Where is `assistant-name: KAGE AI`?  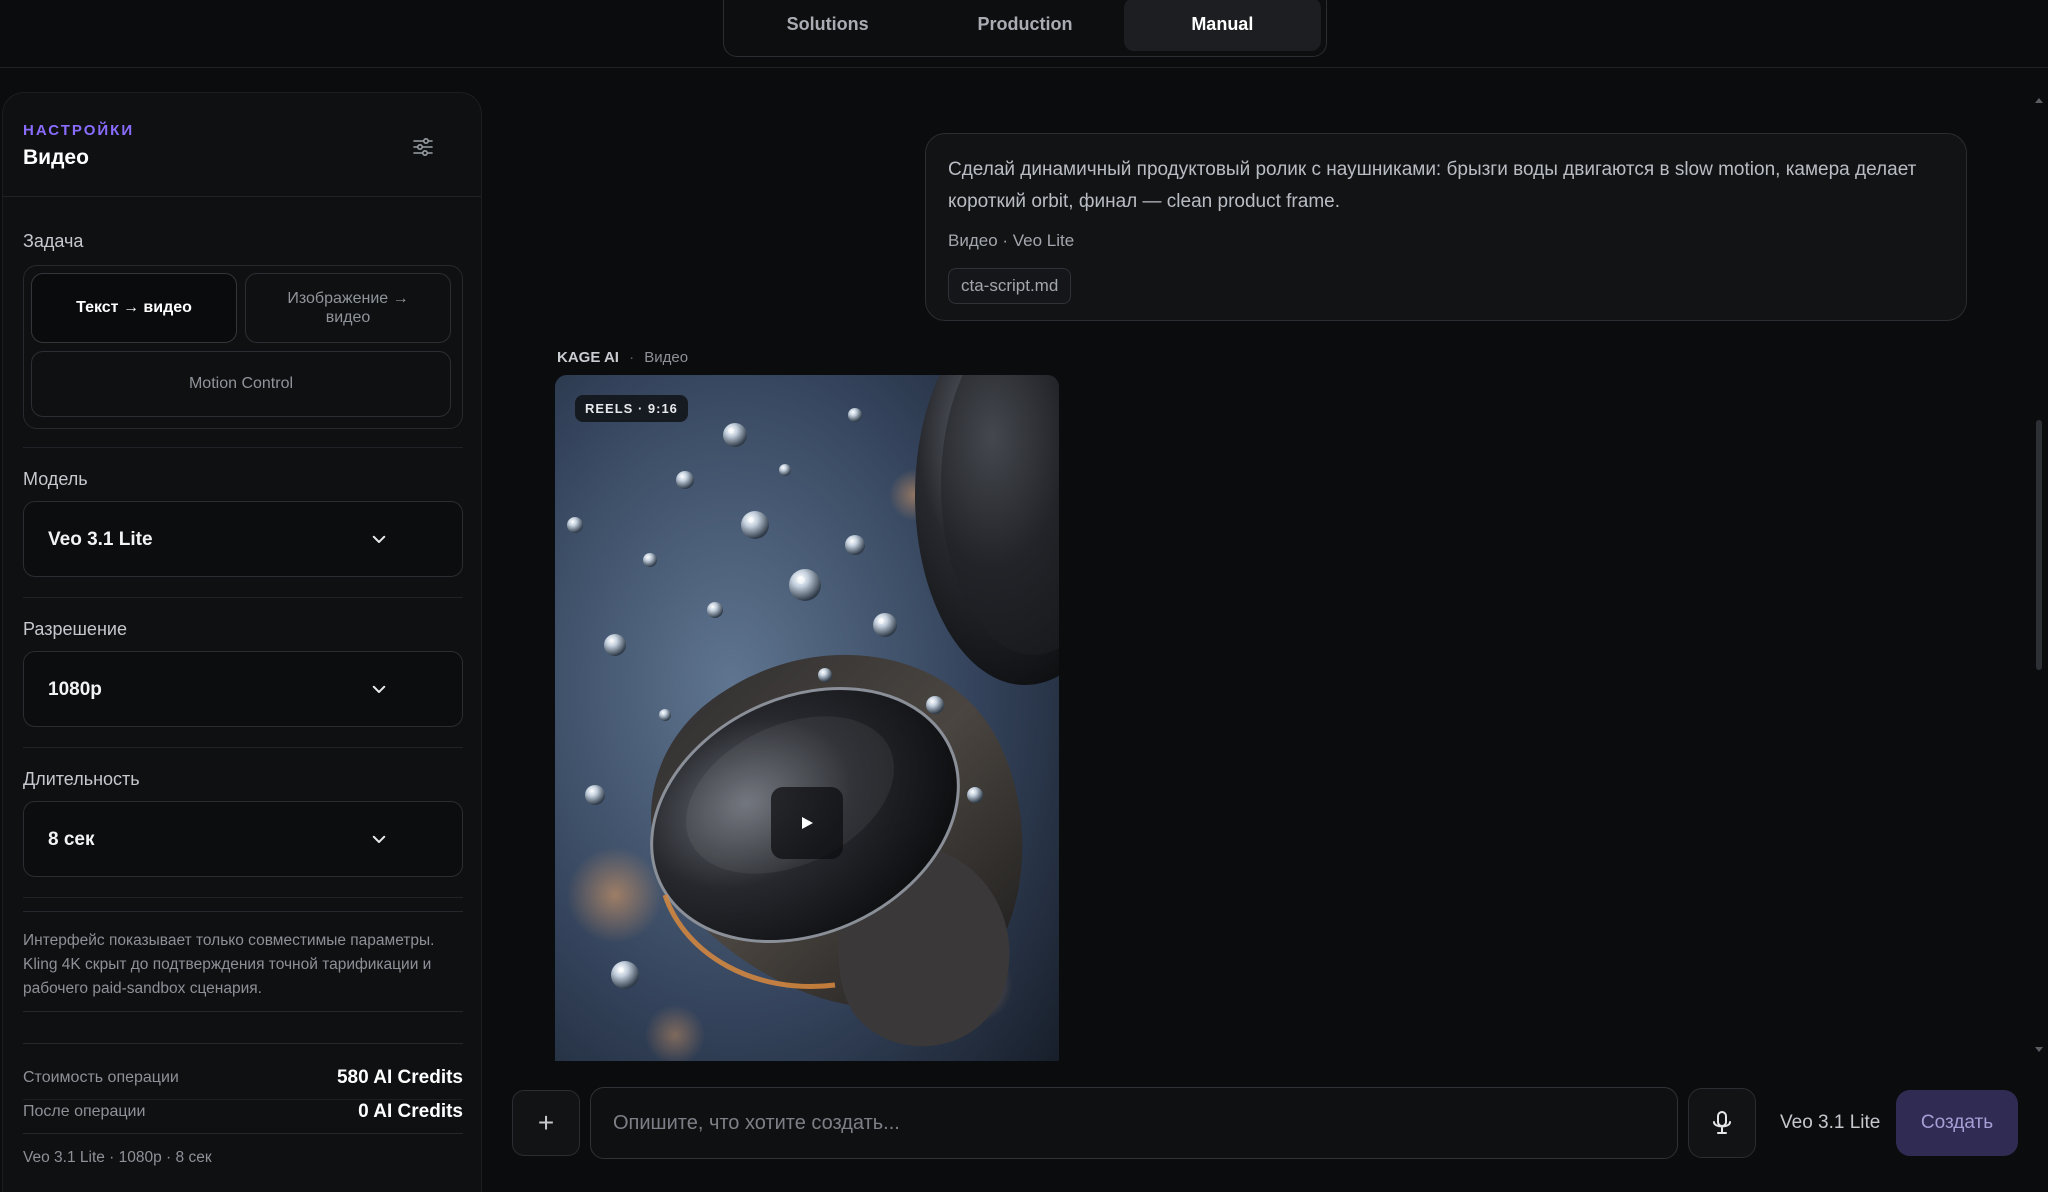 assistant-name: KAGE AI is located at coordinates (588, 357).